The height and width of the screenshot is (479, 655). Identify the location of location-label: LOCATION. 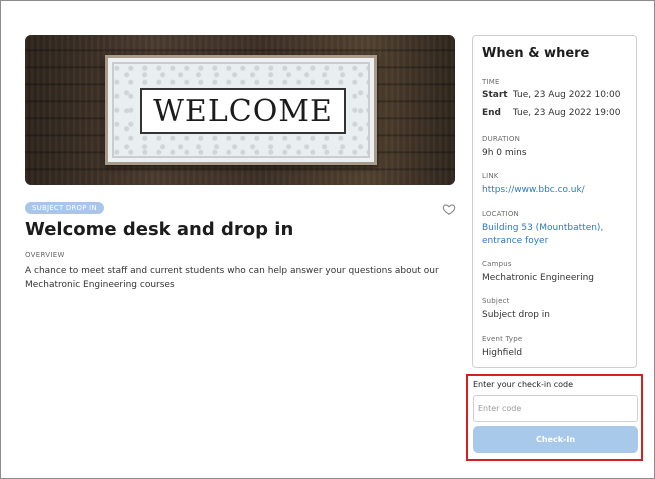
(500, 214).